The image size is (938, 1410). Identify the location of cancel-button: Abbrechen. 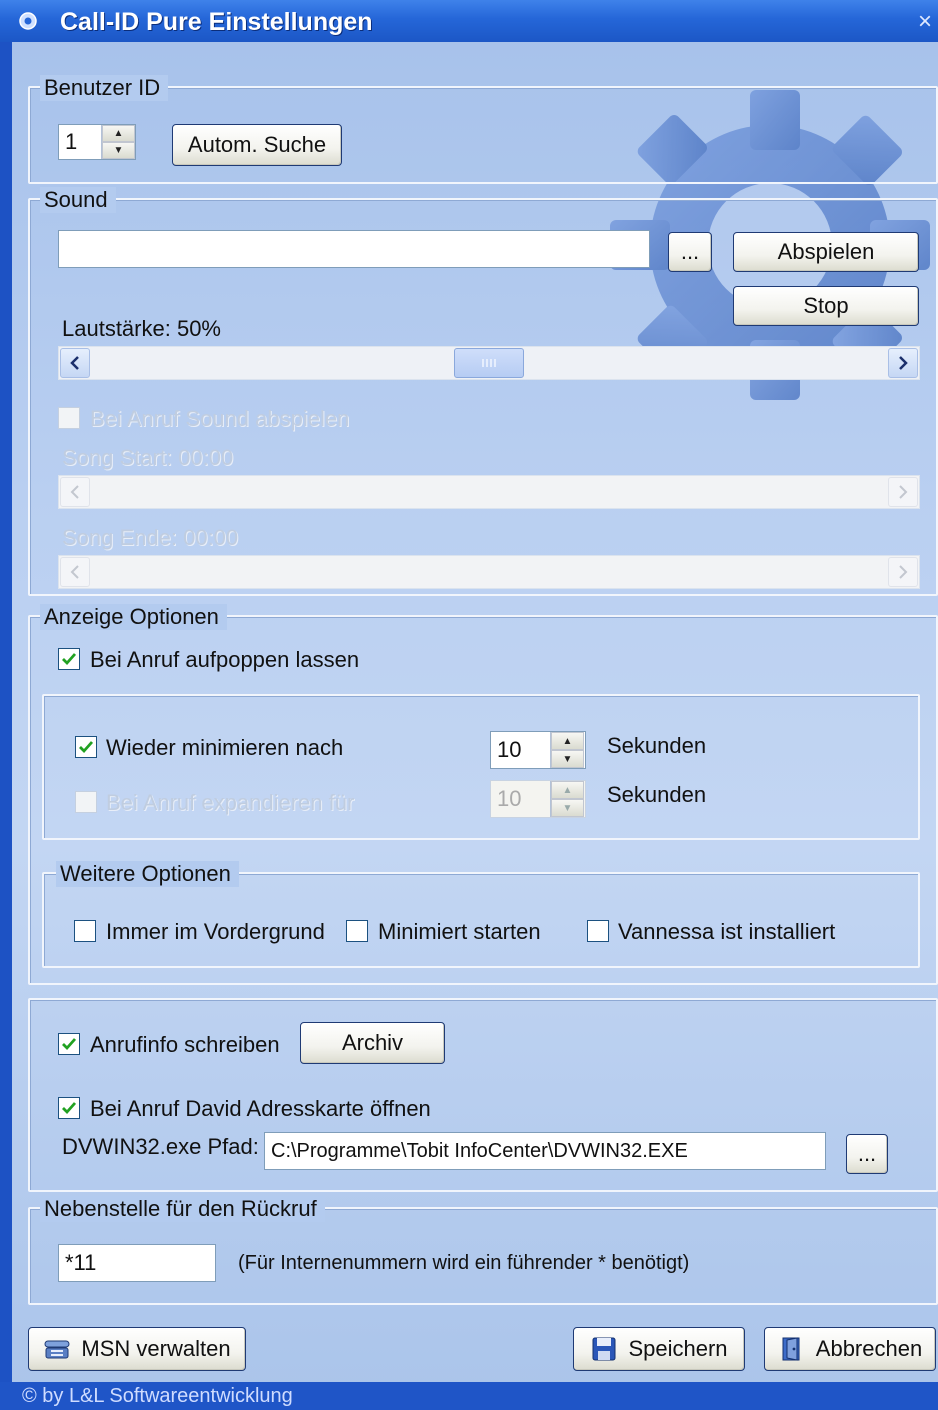
(850, 1349).